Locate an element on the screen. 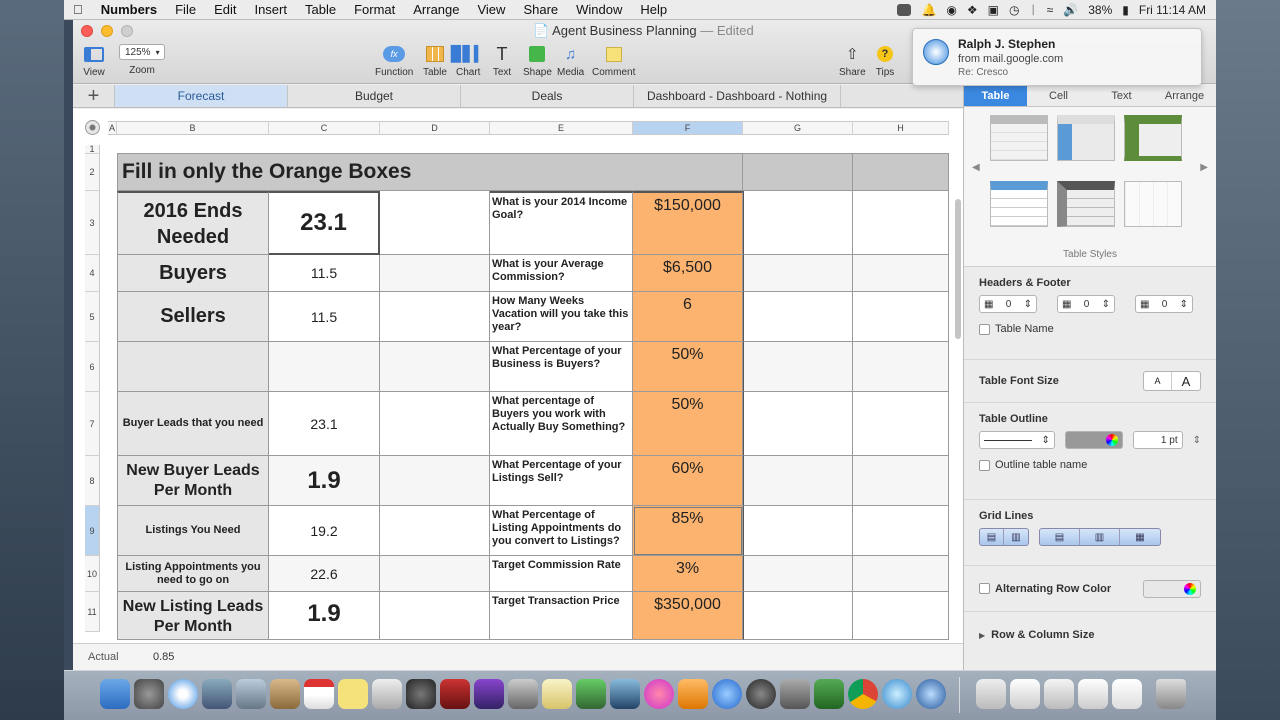 This screenshot has height=720, width=1280. function-button: fx Function is located at coordinates (394, 61).